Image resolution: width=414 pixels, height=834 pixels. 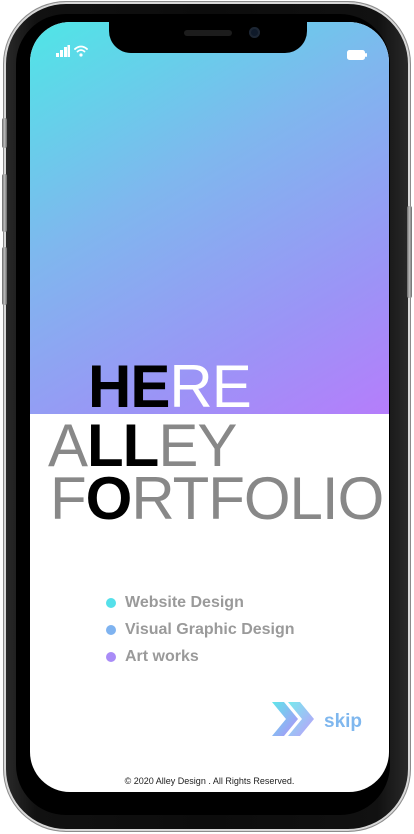 I want to click on brand-line1-bold: HE, so click(x=129, y=386).